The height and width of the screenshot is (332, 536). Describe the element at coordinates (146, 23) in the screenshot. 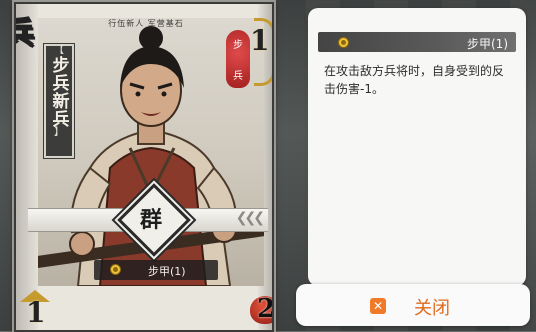

I see `card-subtitle: 行伍新人 军营基石` at that location.